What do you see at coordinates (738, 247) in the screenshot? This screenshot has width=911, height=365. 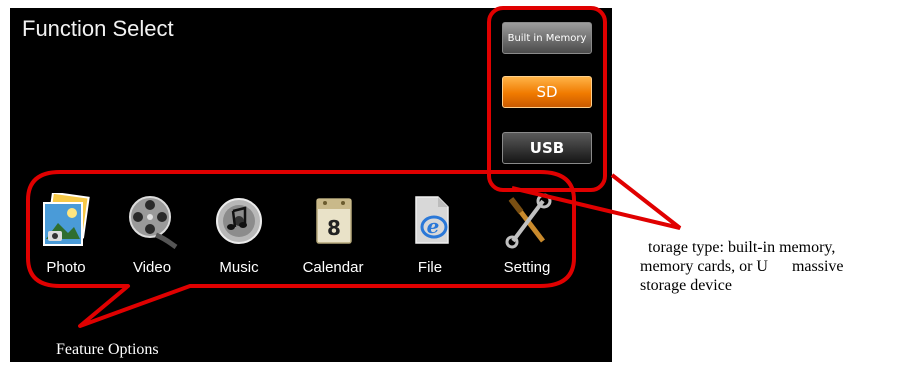 I see `storage-caption-line: torage type: built-in memory,` at bounding box center [738, 247].